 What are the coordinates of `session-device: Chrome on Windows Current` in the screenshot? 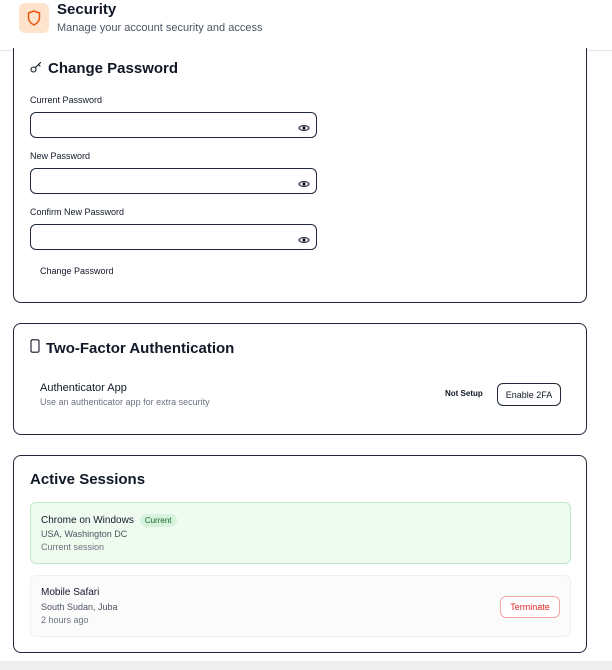 It's located at (109, 520).